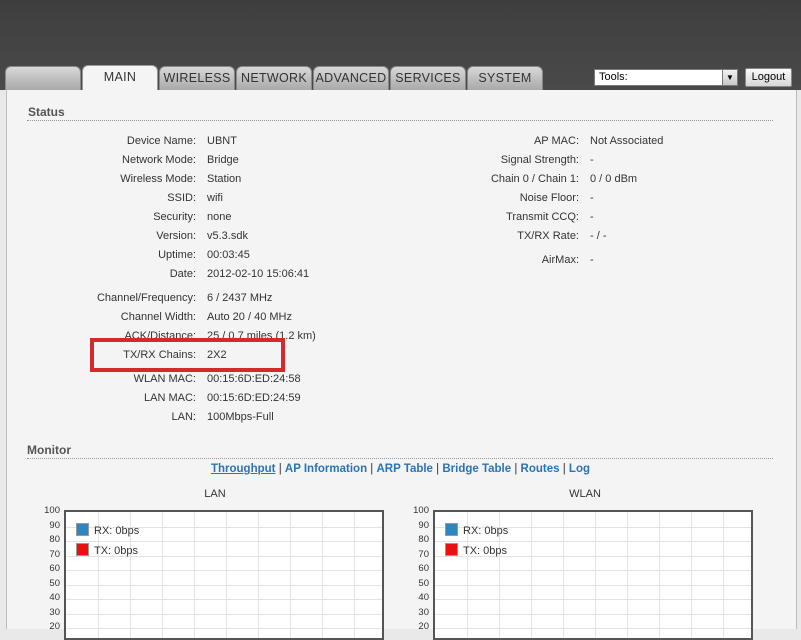  I want to click on status-value: 2012-02-10 15:06:41, so click(258, 274).